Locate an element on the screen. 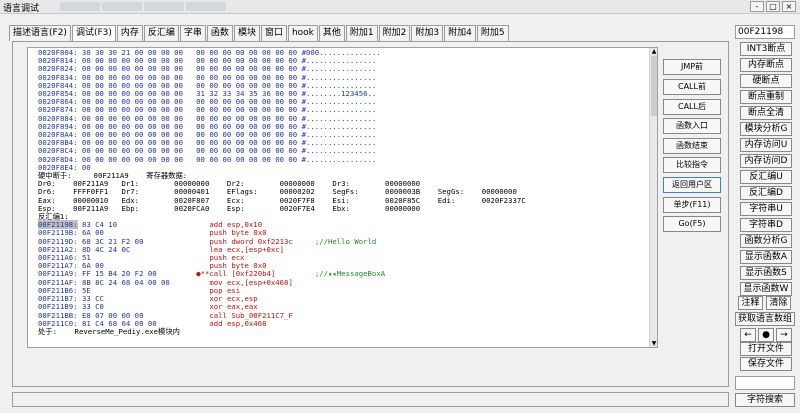 Image resolution: width=800 pixels, height=413 pixels. right-panel-button-8: 反汇编U is located at coordinates (766, 177).